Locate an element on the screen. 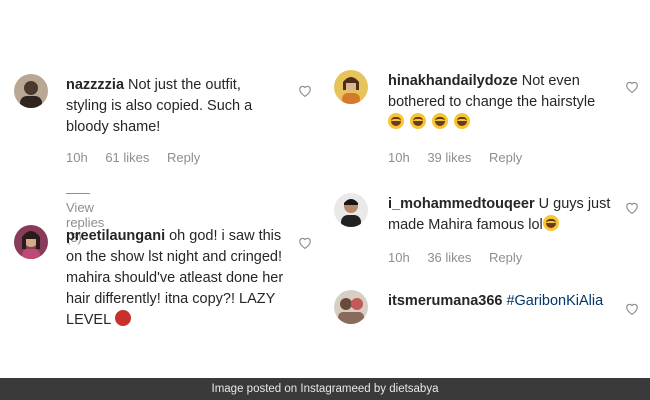  angry-face-icon is located at coordinates (122, 318).